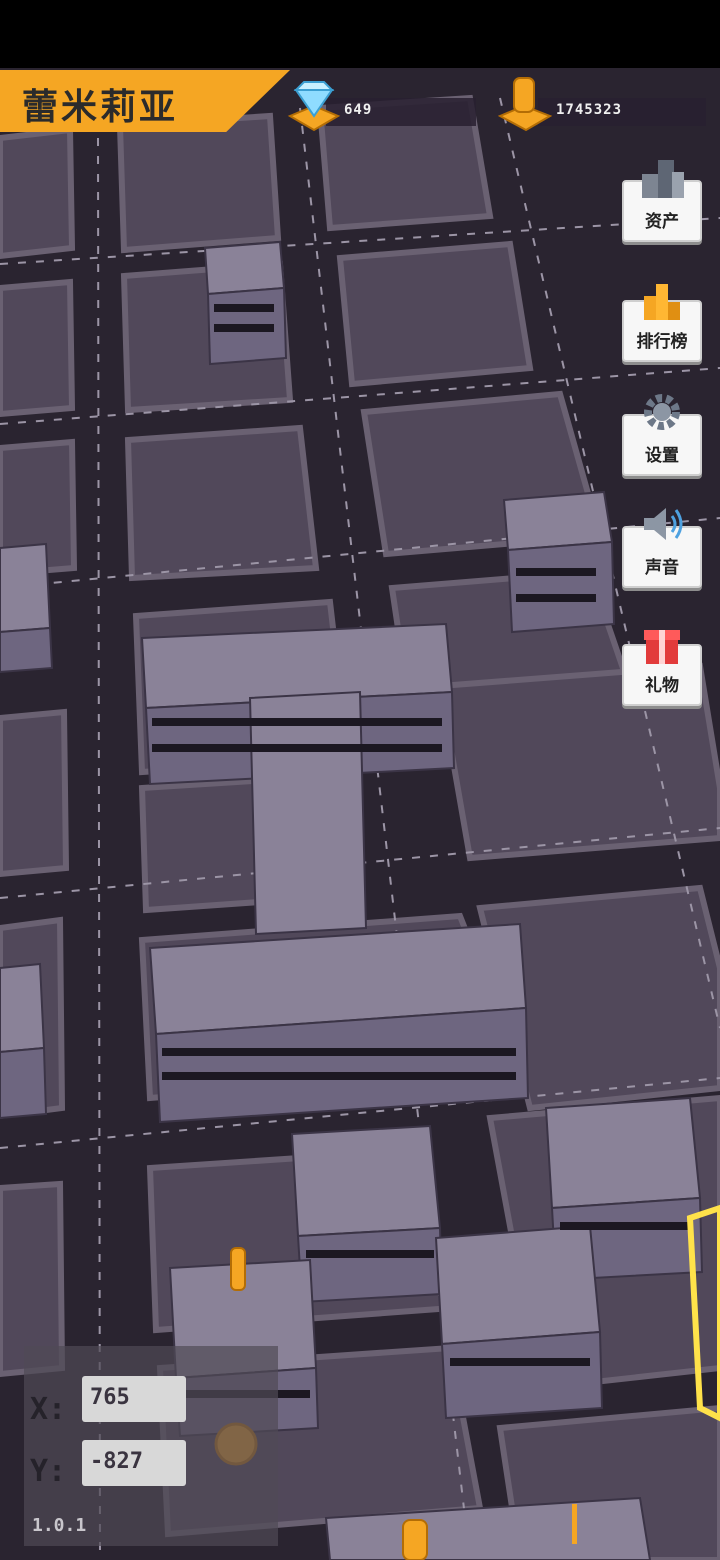 The image size is (720, 1560). What do you see at coordinates (48, 1409) in the screenshot?
I see `x-label: X:` at bounding box center [48, 1409].